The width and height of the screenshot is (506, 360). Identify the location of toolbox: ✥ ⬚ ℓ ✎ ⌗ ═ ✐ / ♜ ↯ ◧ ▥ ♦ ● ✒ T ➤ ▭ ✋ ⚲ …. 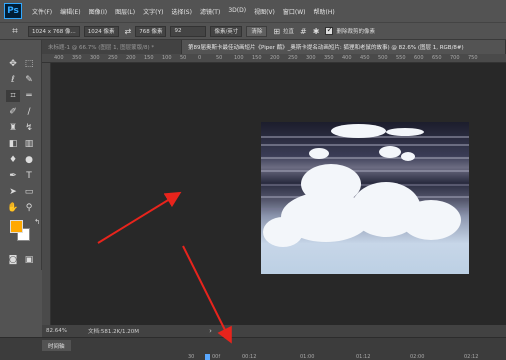
(21, 155).